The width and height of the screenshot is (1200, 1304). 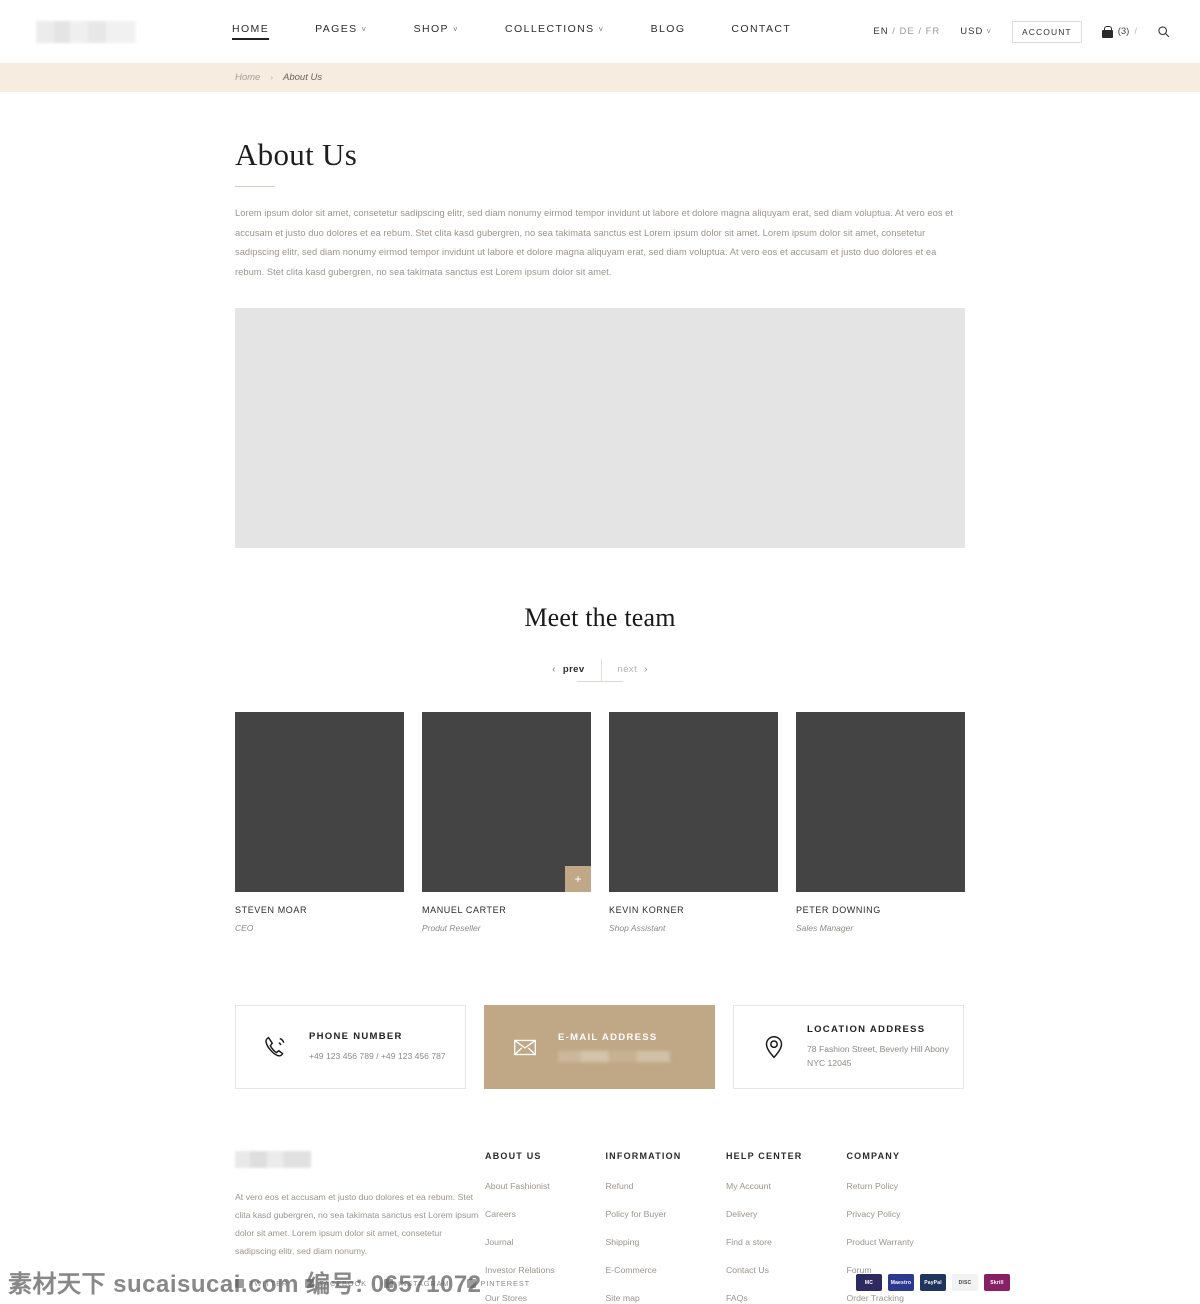 What do you see at coordinates (914, 31) in the screenshot?
I see `language-options: / DE / FR` at bounding box center [914, 31].